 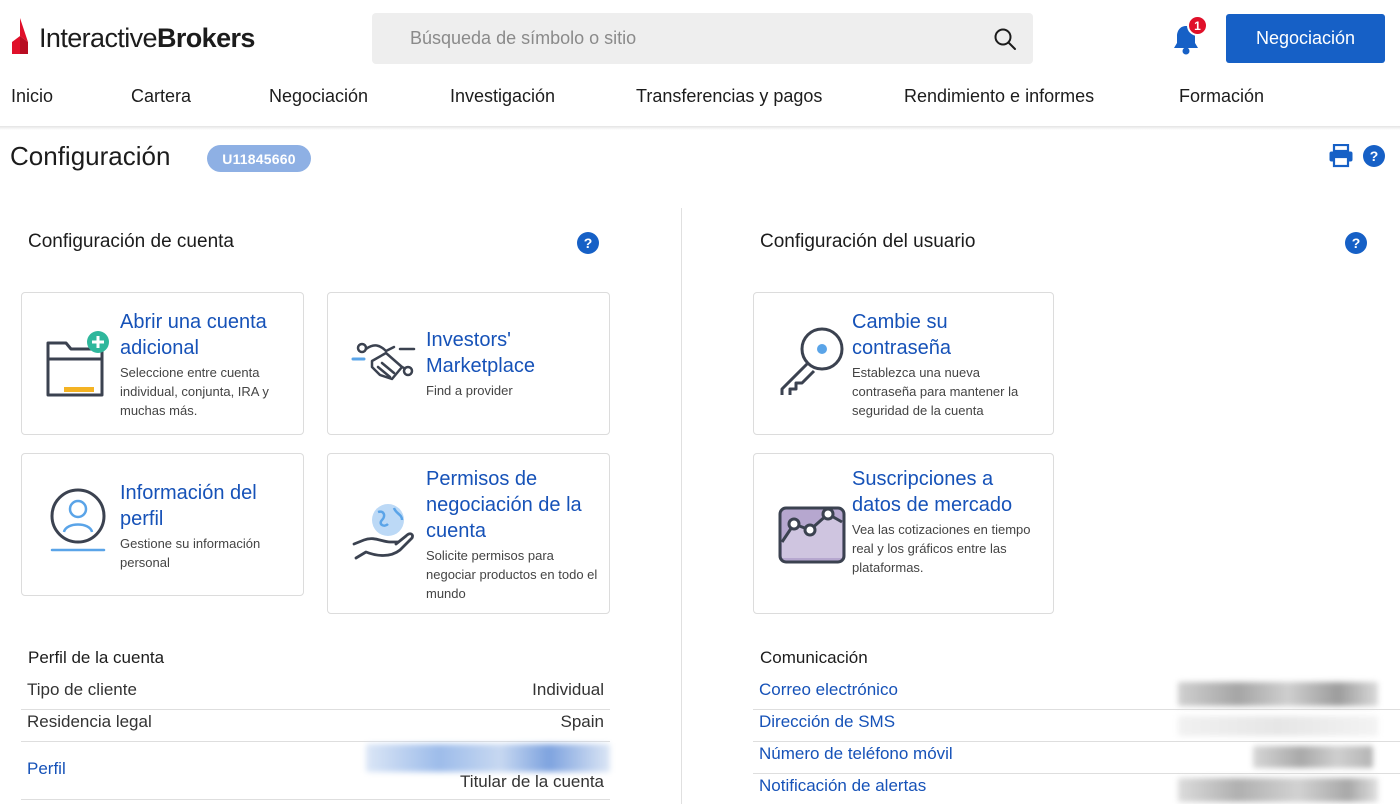 I want to click on handshake-icon, so click(x=383, y=361).